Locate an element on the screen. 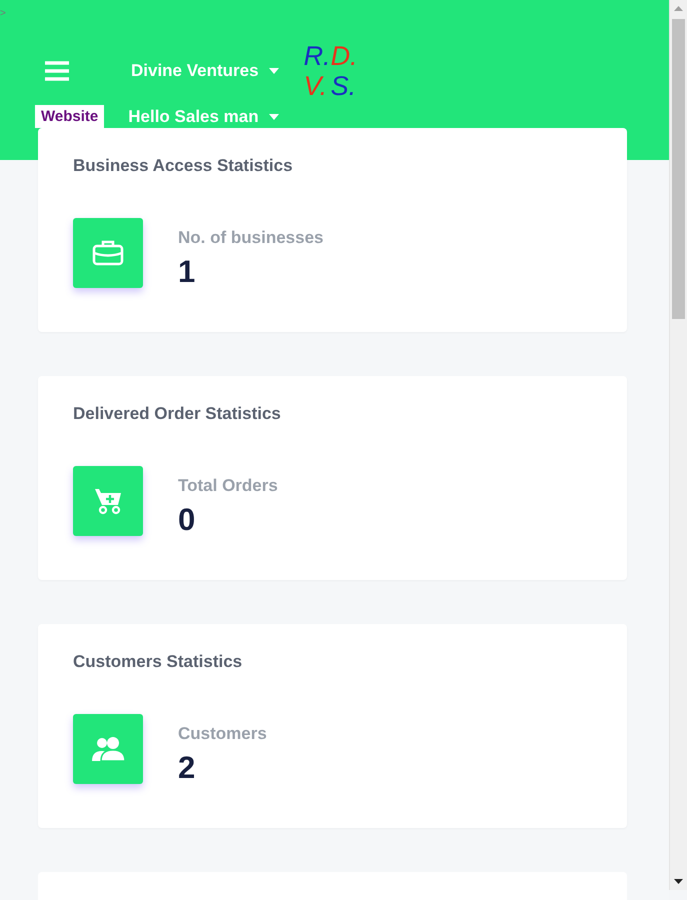 The height and width of the screenshot is (900, 687). stat-value: 1 is located at coordinates (187, 272).